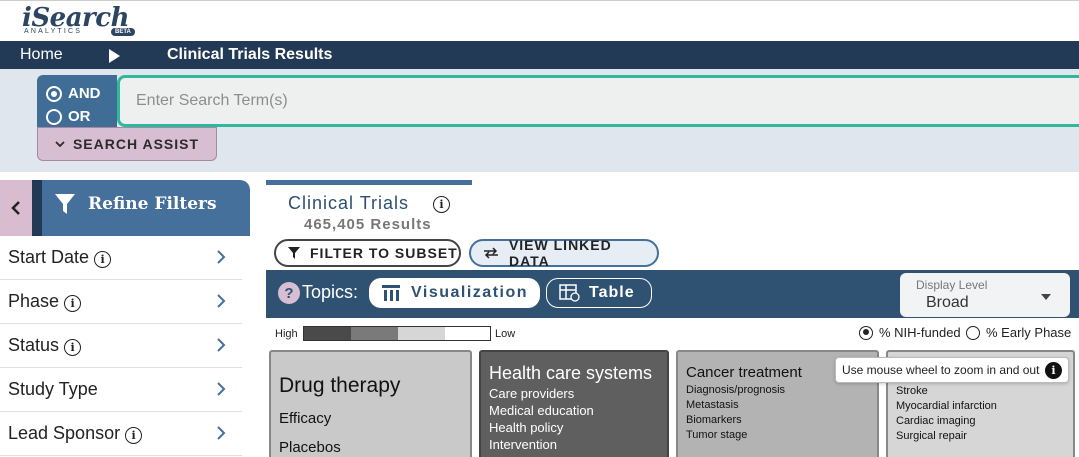 Image resolution: width=1079 pixels, height=457 pixels. Describe the element at coordinates (947, 302) in the screenshot. I see `display-level-value: Broad` at that location.